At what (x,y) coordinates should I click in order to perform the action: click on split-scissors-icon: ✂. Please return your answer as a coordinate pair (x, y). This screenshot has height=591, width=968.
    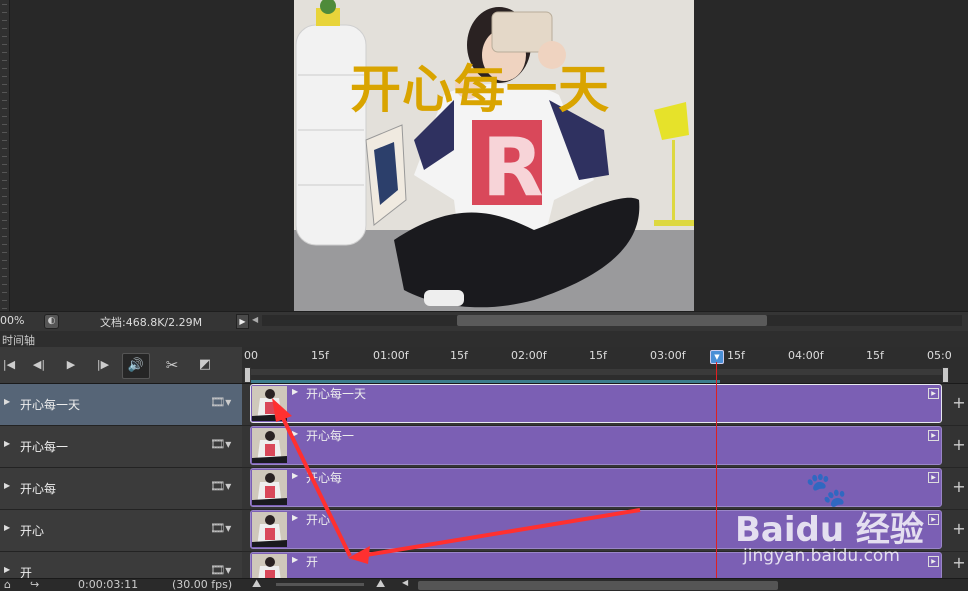
    Looking at the image, I should click on (172, 365).